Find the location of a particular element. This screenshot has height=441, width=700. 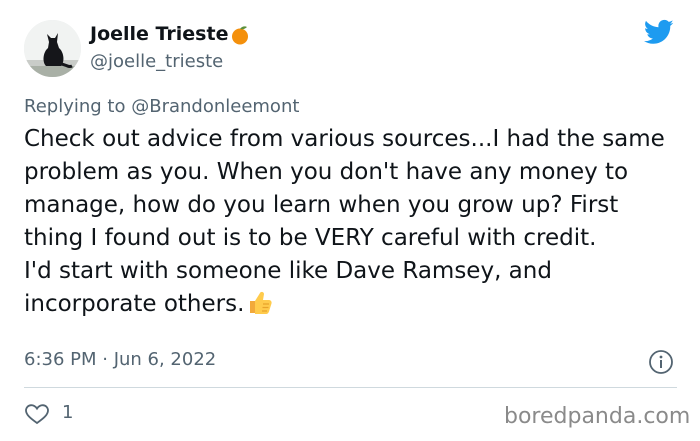

replying-to-mention: @Brandonleemont is located at coordinates (215, 106).